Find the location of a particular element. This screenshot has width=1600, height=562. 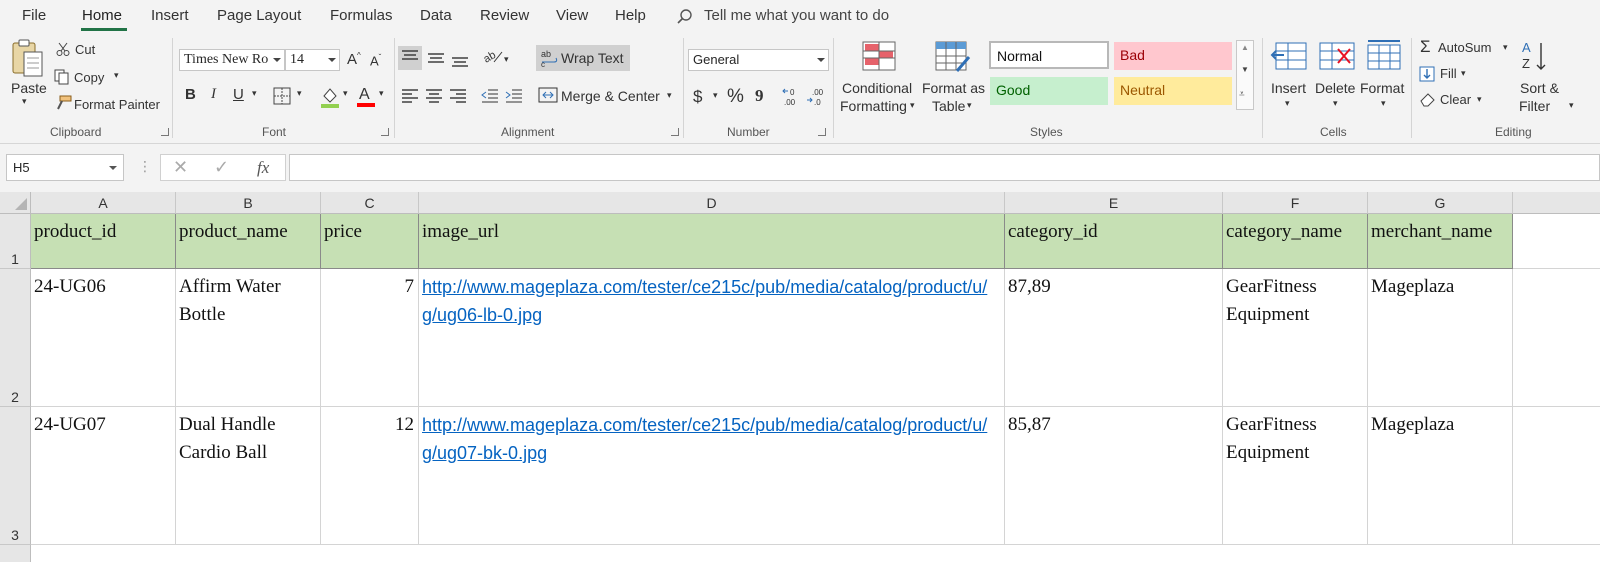

cell-f3: GearFitness Equipment is located at coordinates (1295, 476).